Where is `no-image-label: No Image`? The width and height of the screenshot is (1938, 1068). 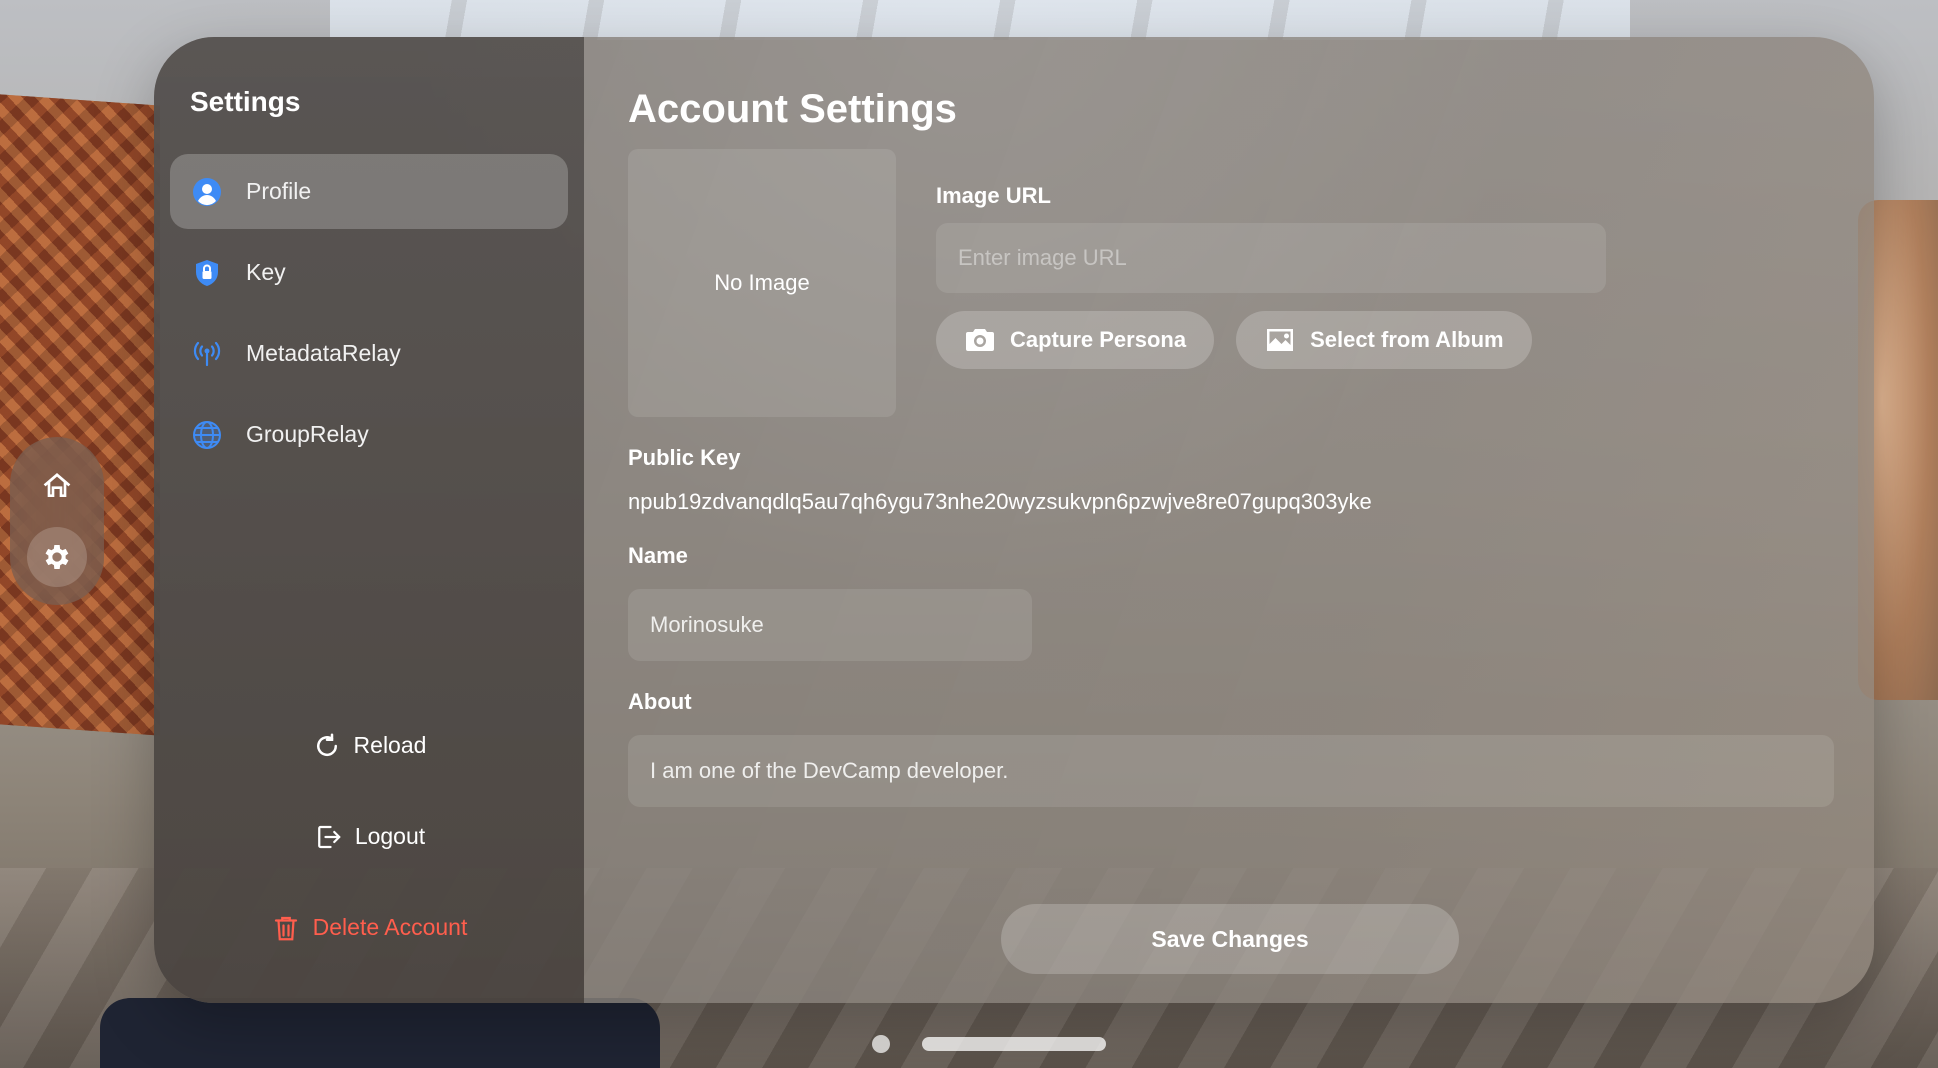 no-image-label: No Image is located at coordinates (762, 282).